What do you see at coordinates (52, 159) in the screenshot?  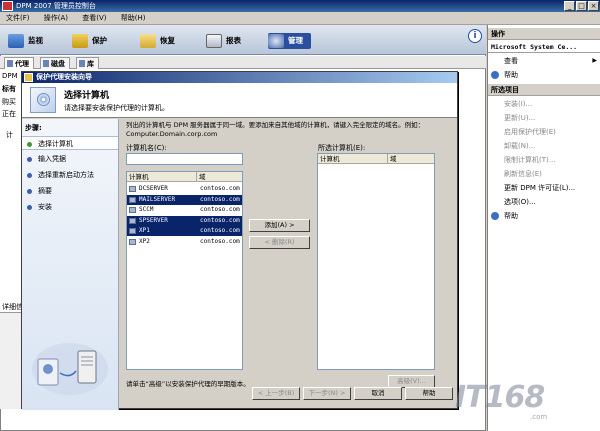 I see `step-label: 输入凭据` at bounding box center [52, 159].